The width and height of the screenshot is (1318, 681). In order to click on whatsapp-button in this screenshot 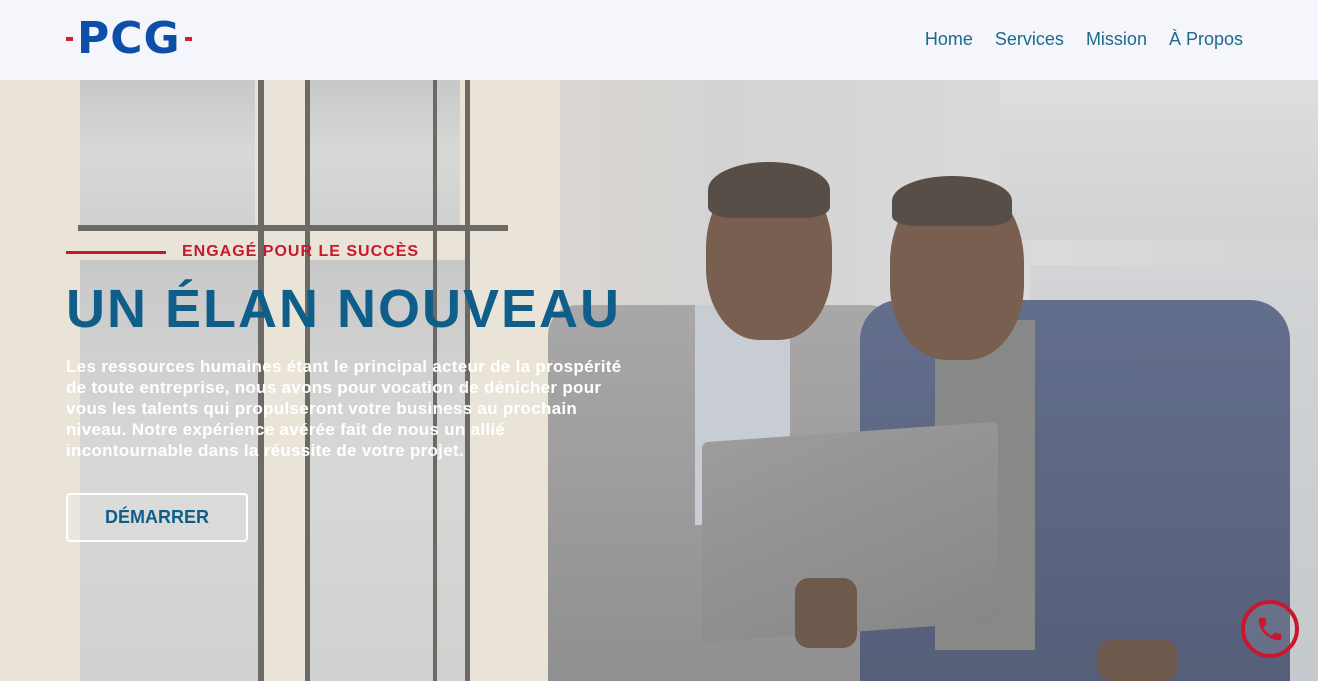, I will do `click(1270, 629)`.